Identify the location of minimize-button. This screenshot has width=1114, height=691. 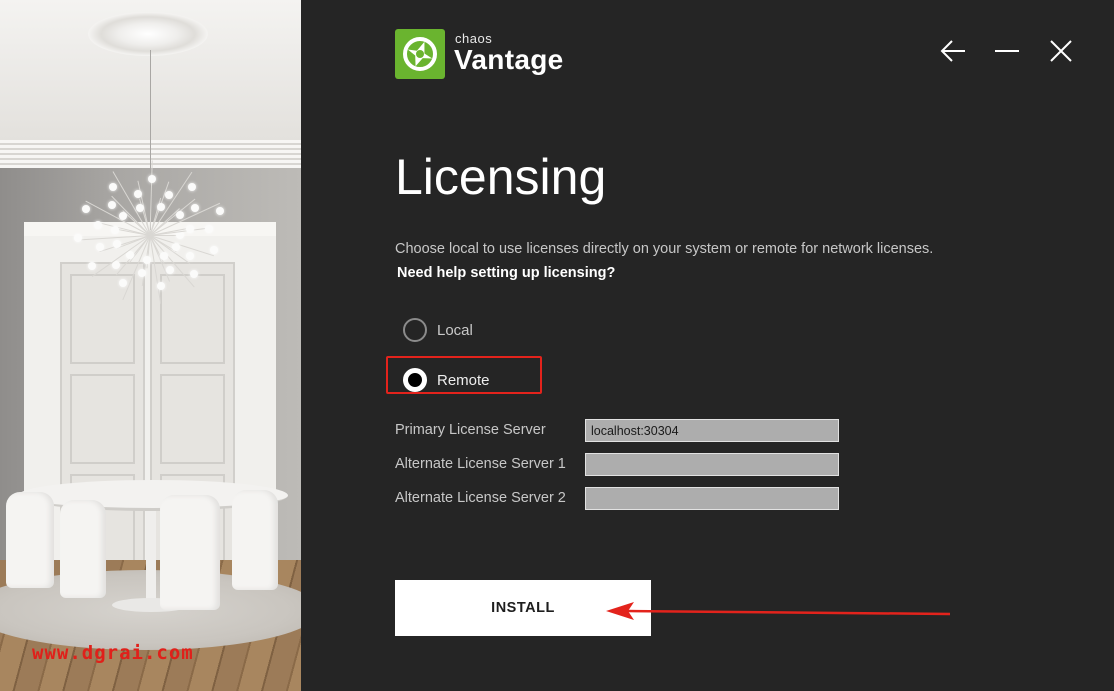
(1007, 51).